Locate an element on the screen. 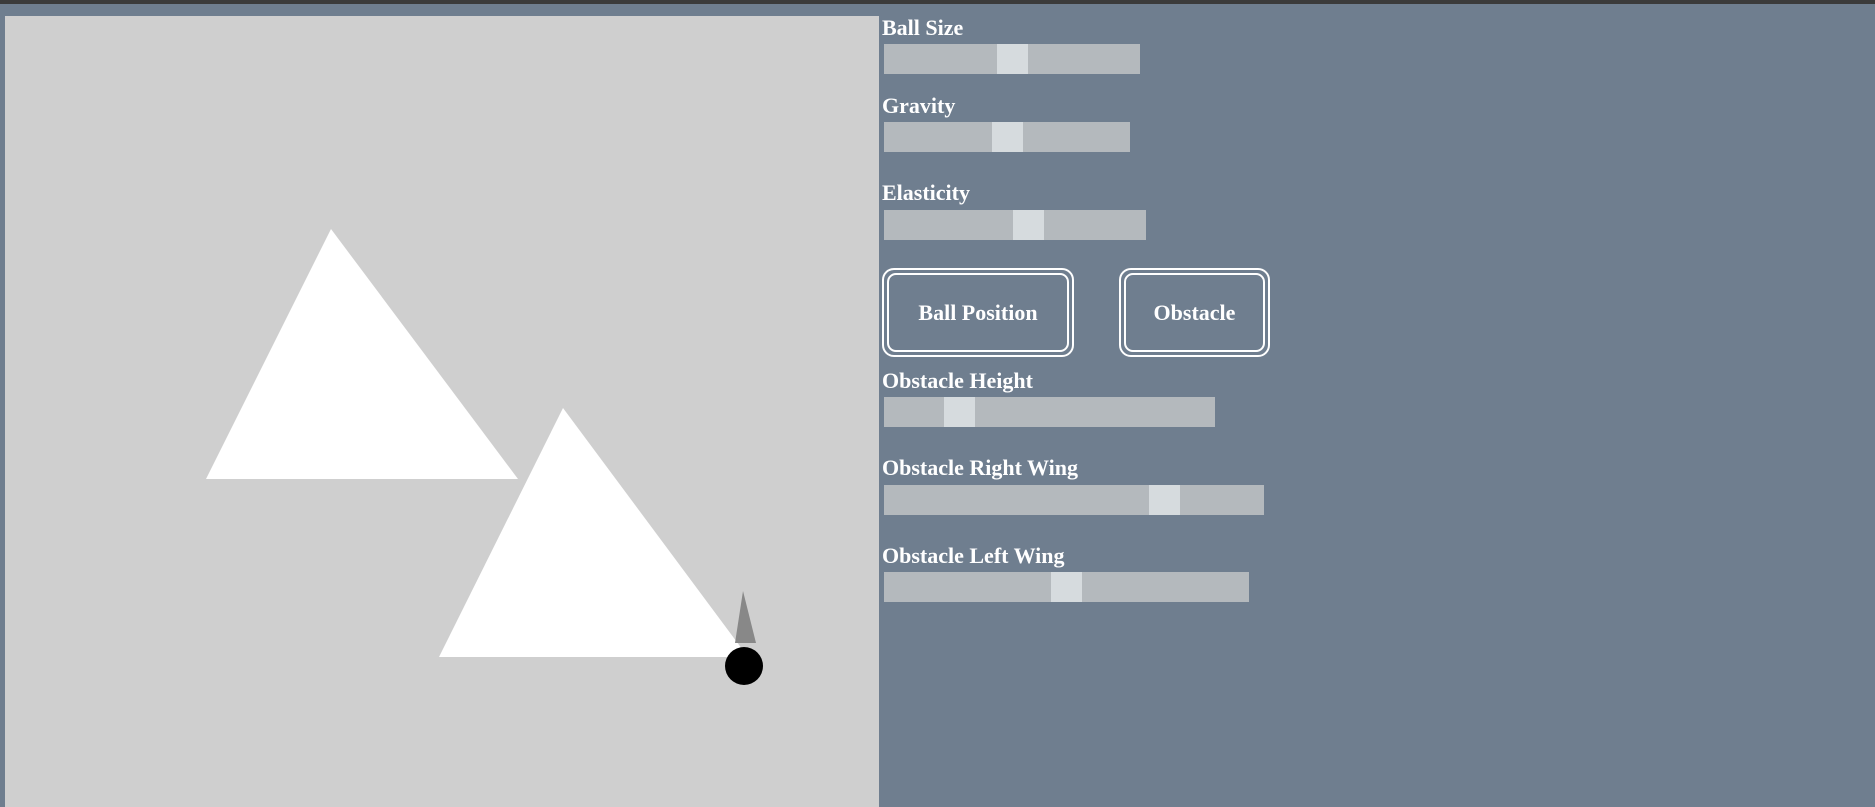 Image resolution: width=1875 pixels, height=807 pixels. obstacle-left-wing-slider-thumb is located at coordinates (1066, 587).